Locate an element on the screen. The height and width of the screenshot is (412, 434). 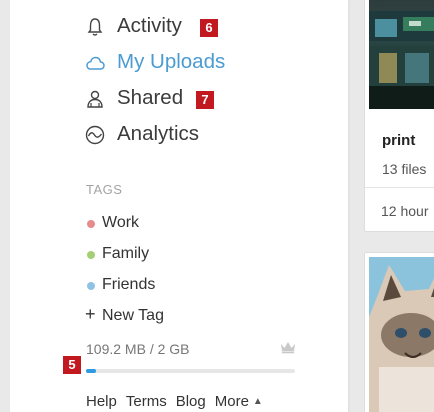
card-file-count: 13 files is located at coordinates (404, 169).